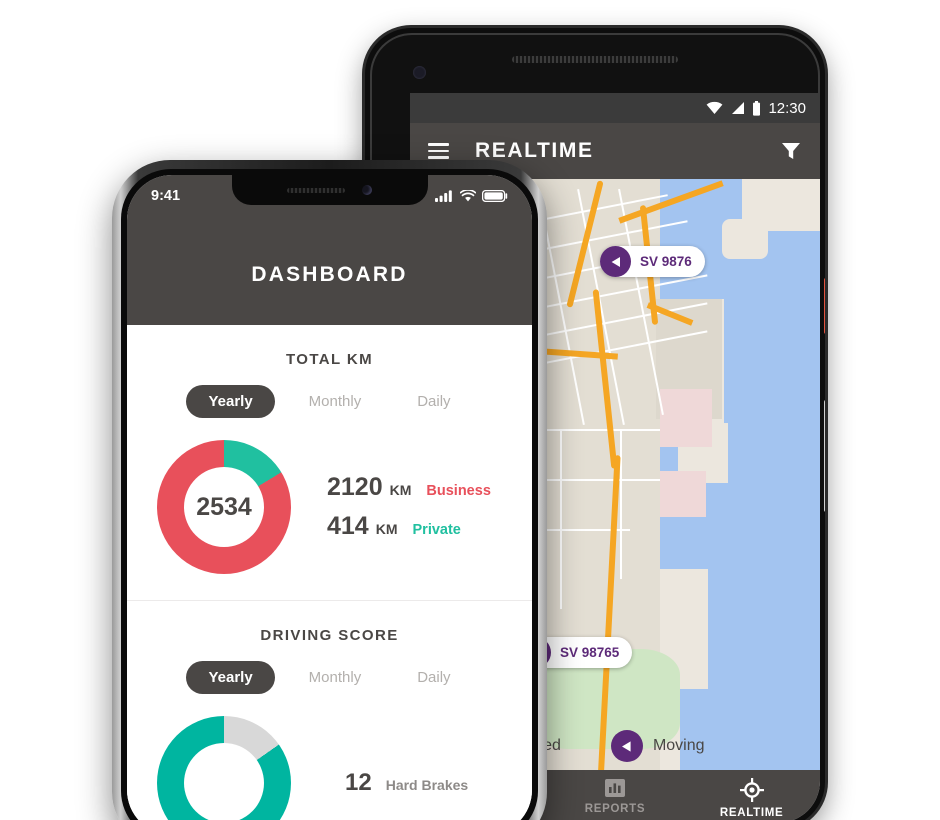 The image size is (940, 820). What do you see at coordinates (358, 782) in the screenshot?
I see `hard-brakes-value: 12` at bounding box center [358, 782].